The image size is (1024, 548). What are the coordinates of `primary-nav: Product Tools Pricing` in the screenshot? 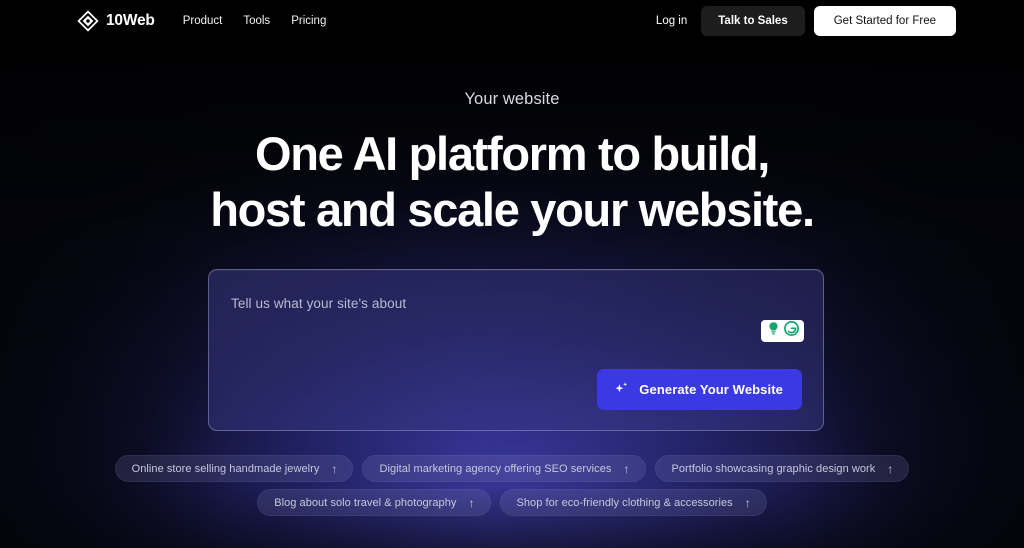 It's located at (255, 21).